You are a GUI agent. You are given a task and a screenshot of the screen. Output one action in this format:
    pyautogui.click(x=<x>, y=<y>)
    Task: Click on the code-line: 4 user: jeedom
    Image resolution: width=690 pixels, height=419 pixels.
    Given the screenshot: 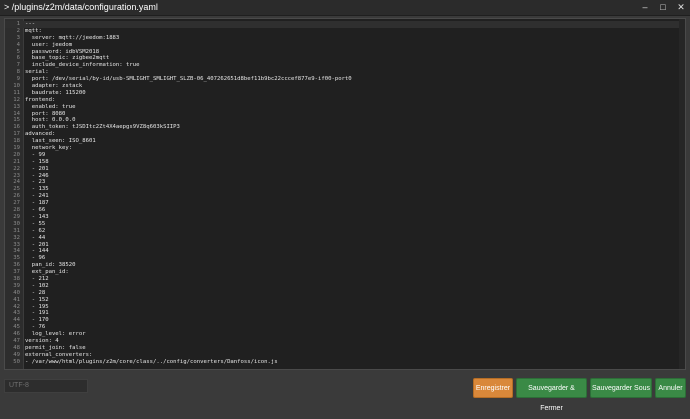 What is the action you would take?
    pyautogui.click(x=345, y=45)
    